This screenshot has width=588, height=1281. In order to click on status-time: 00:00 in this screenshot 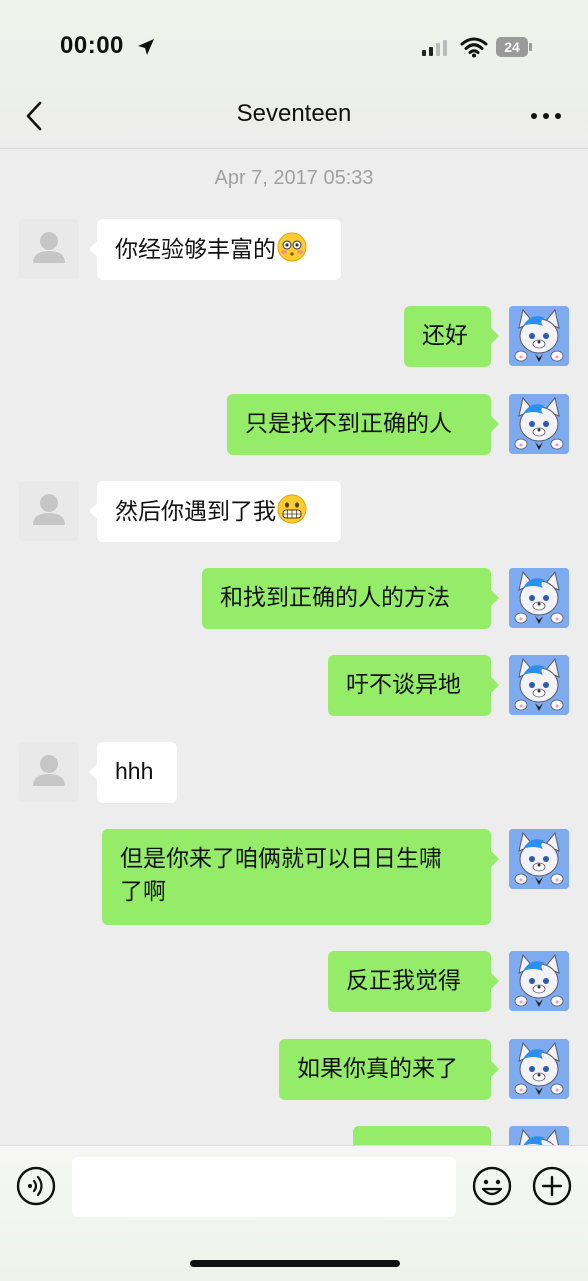, I will do `click(92, 45)`.